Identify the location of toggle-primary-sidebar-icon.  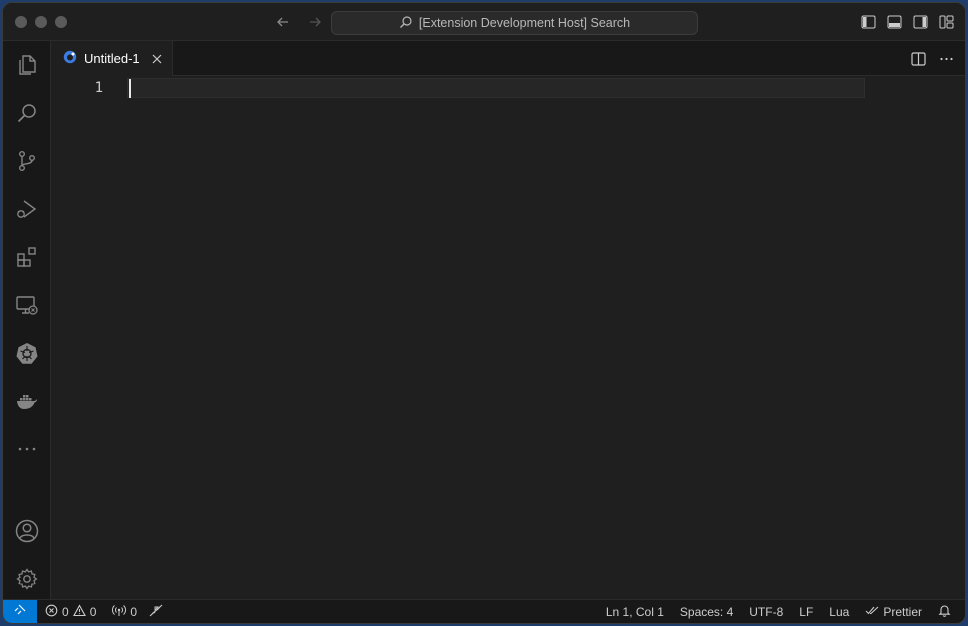
(868, 22).